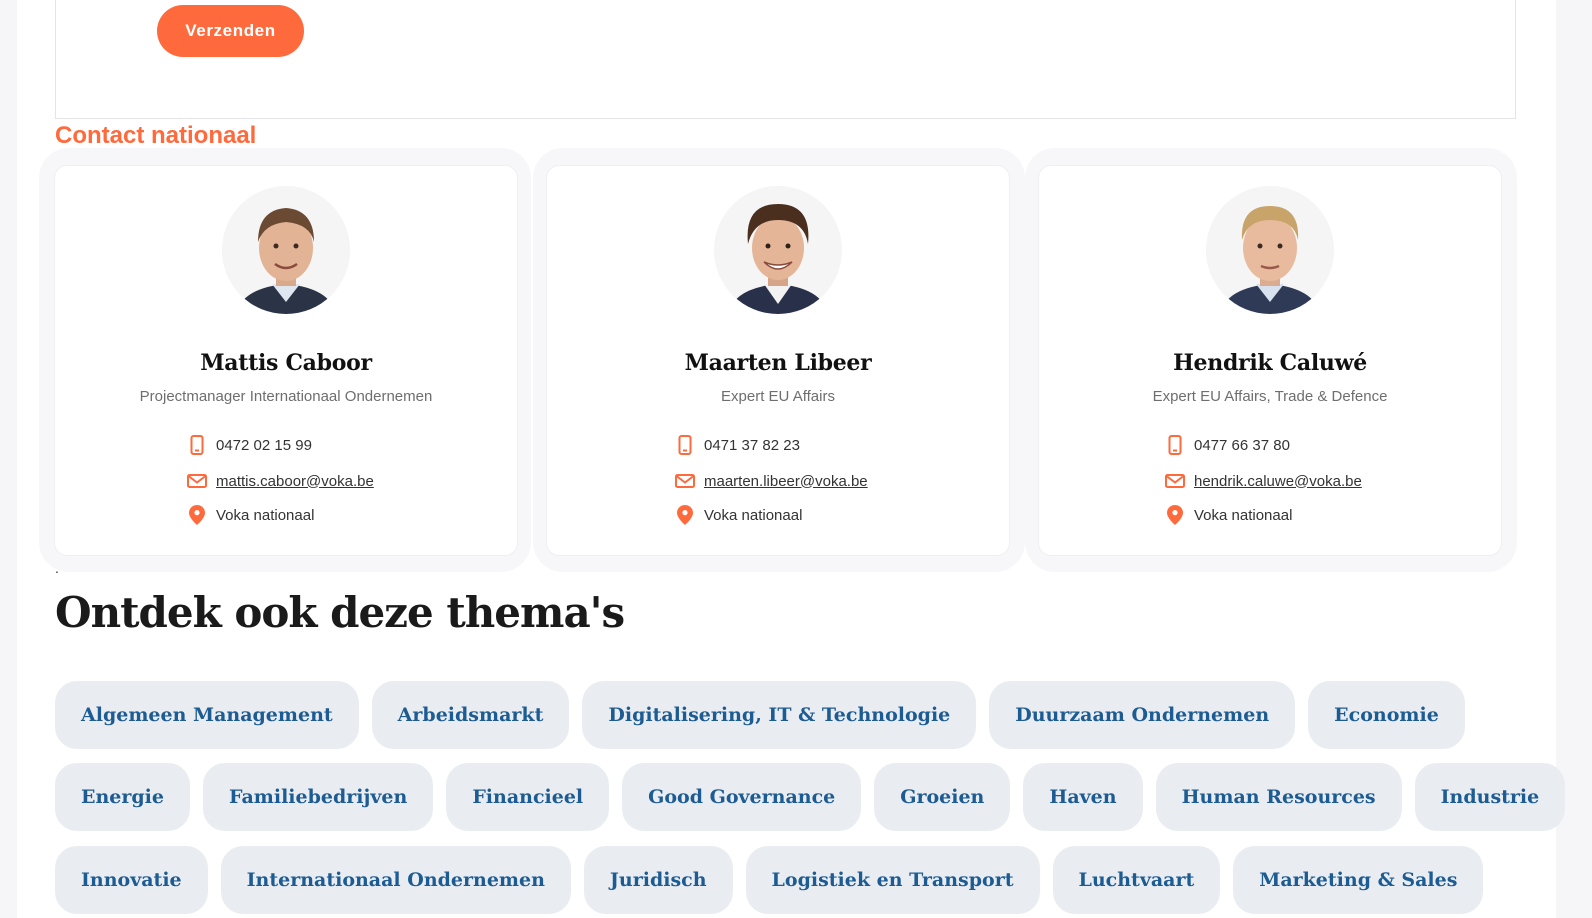 Image resolution: width=1592 pixels, height=918 pixels. What do you see at coordinates (786, 481) in the screenshot?
I see `contact-email-link: maarten.libeer@voka.be` at bounding box center [786, 481].